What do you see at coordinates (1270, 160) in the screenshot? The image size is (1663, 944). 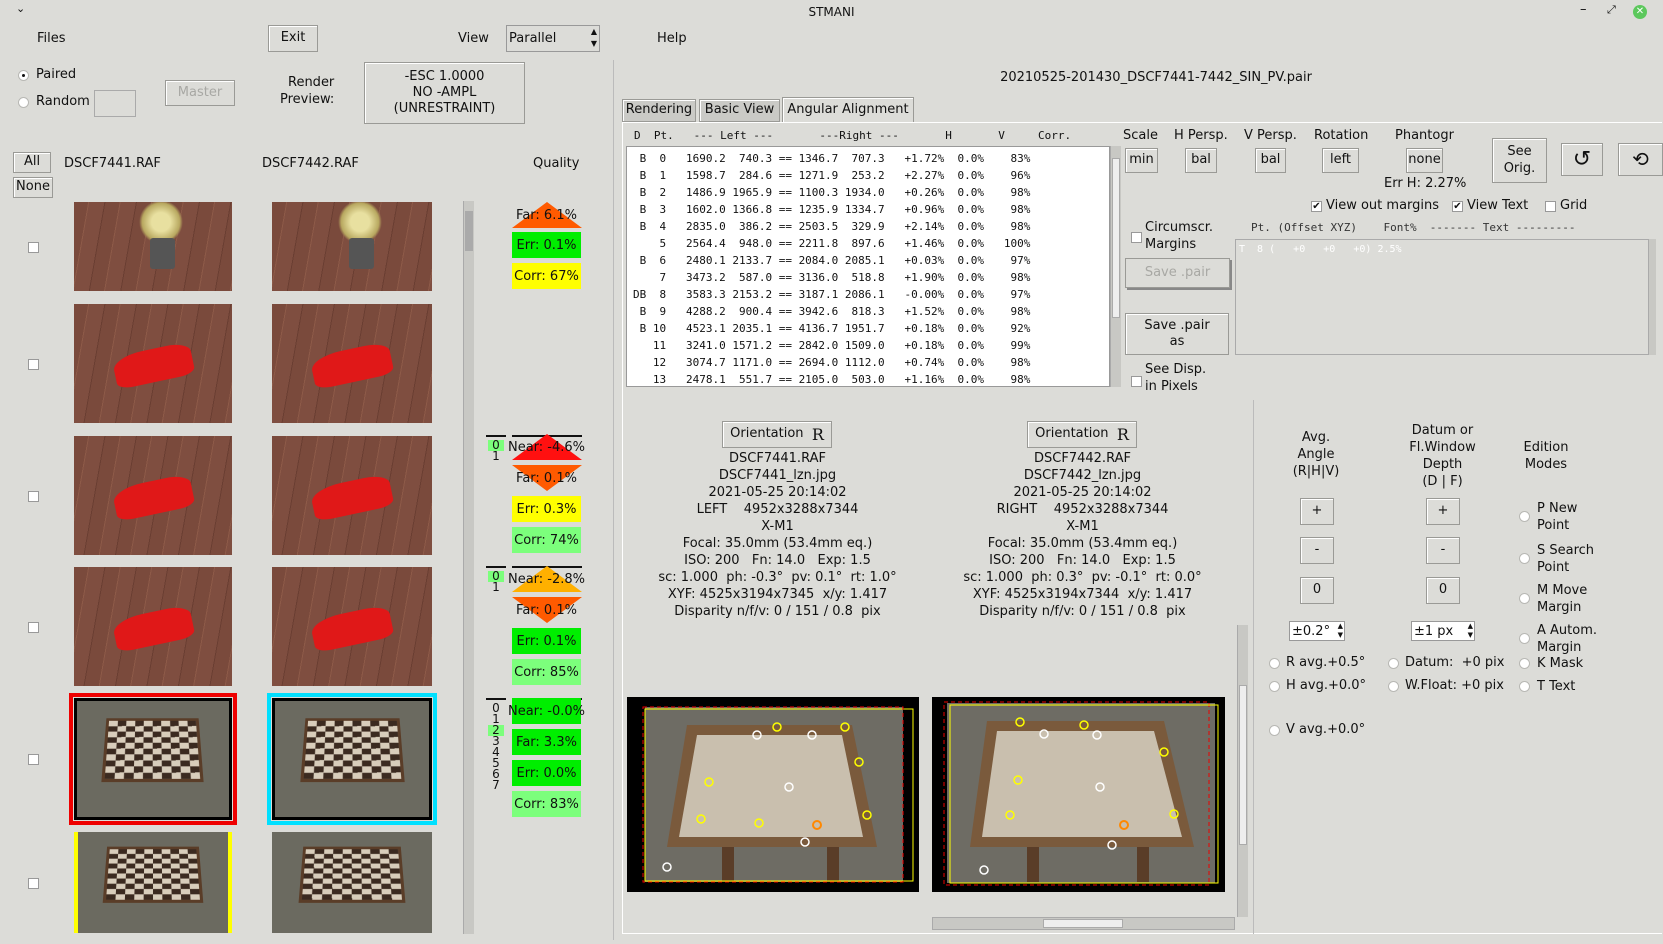 I see `v-persp-button: bal` at bounding box center [1270, 160].